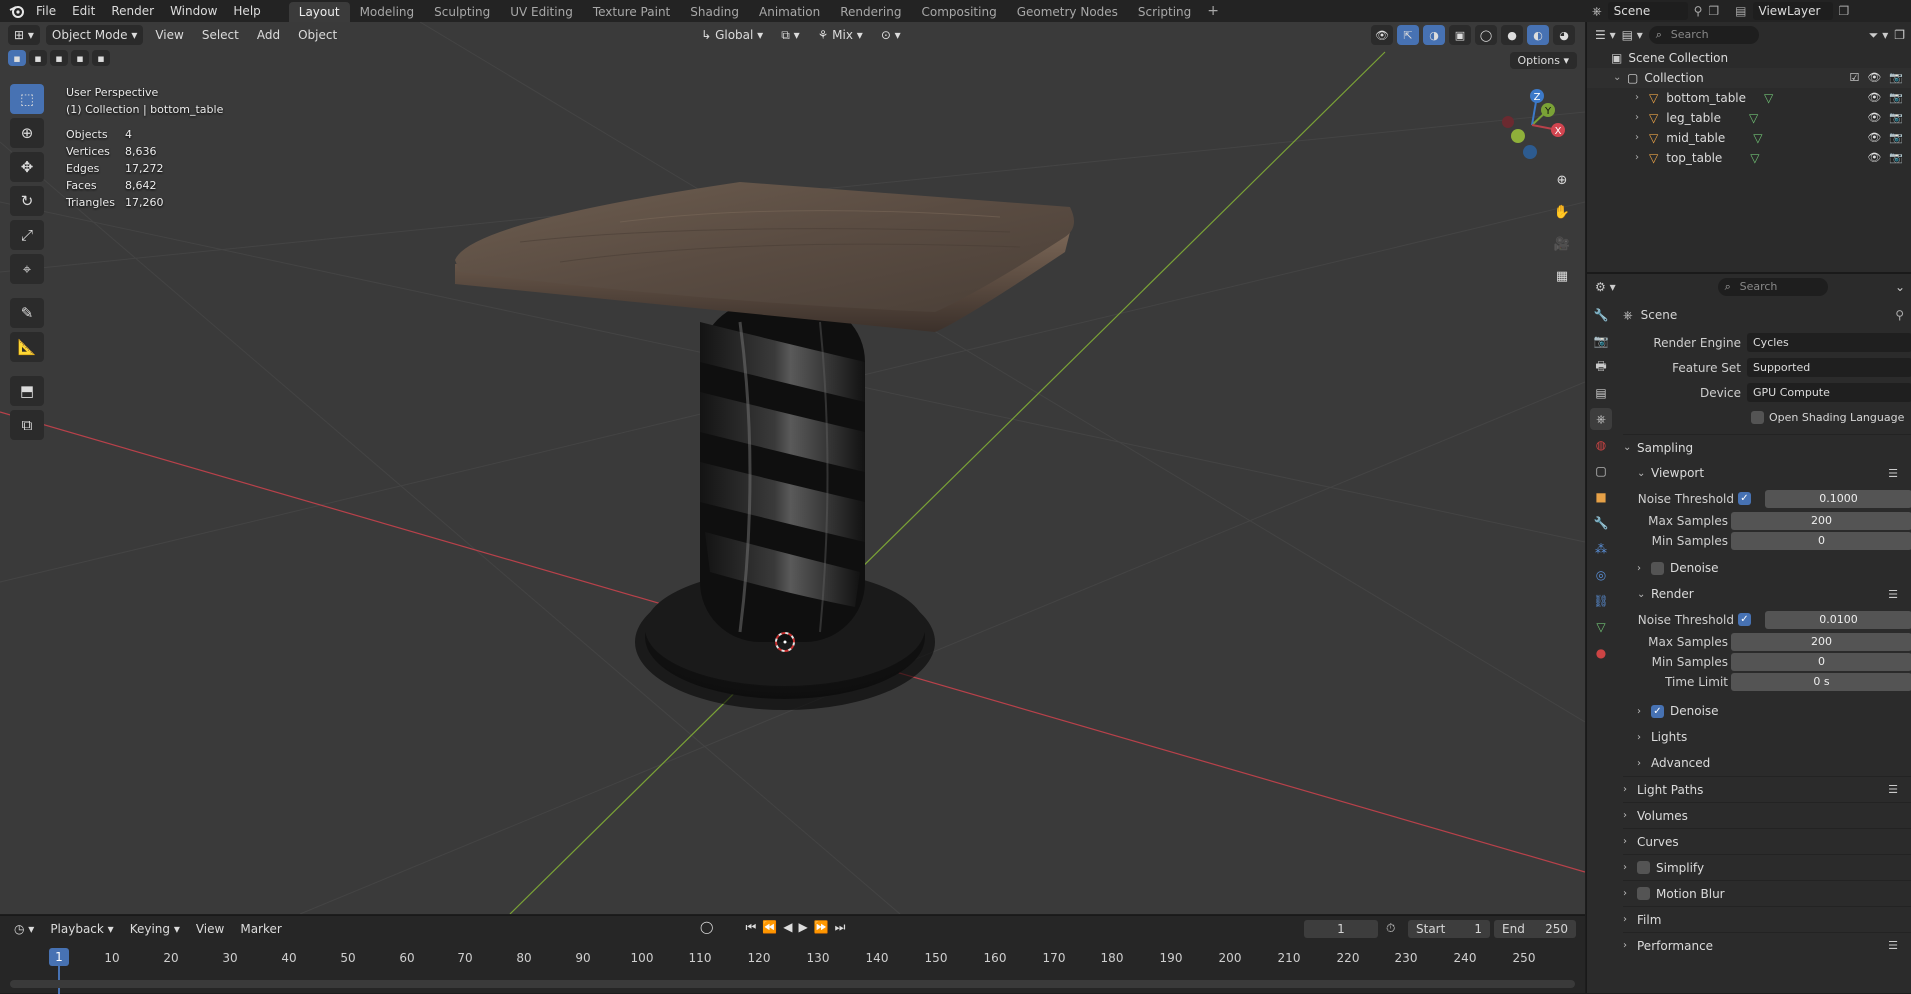 The image size is (1911, 994). Describe the element at coordinates (1601, 653) in the screenshot. I see `material-tab-icon: ●` at that location.